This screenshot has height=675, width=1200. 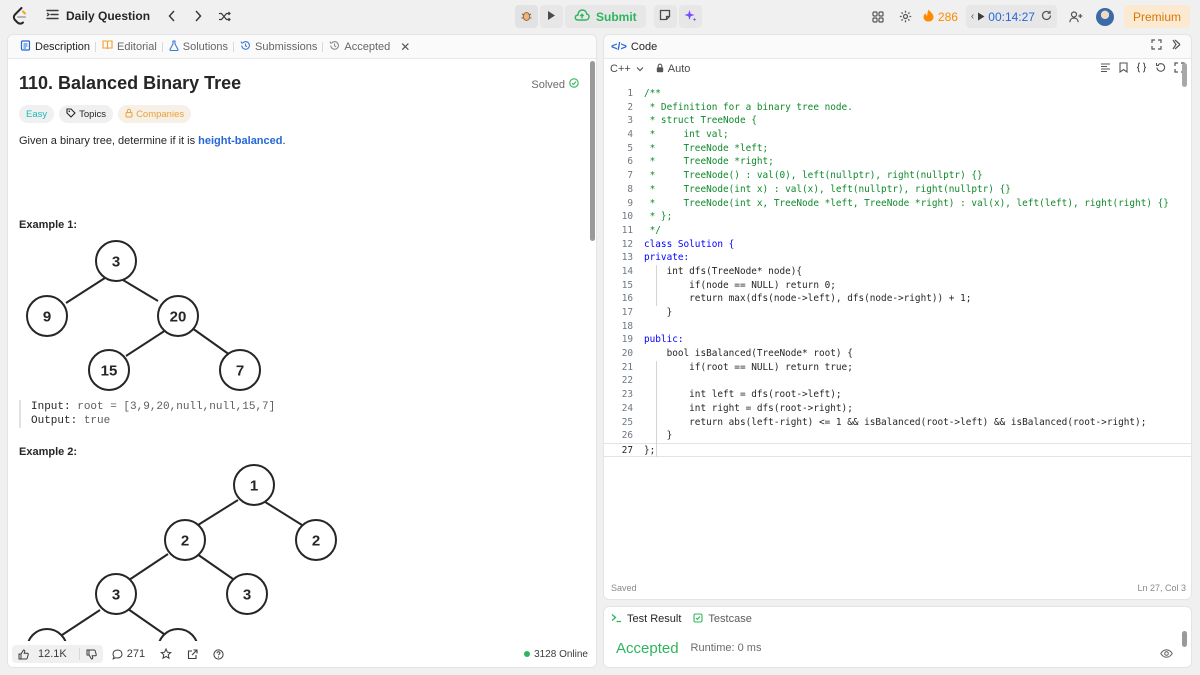 What do you see at coordinates (1105, 69) in the screenshot?
I see `format-icon` at bounding box center [1105, 69].